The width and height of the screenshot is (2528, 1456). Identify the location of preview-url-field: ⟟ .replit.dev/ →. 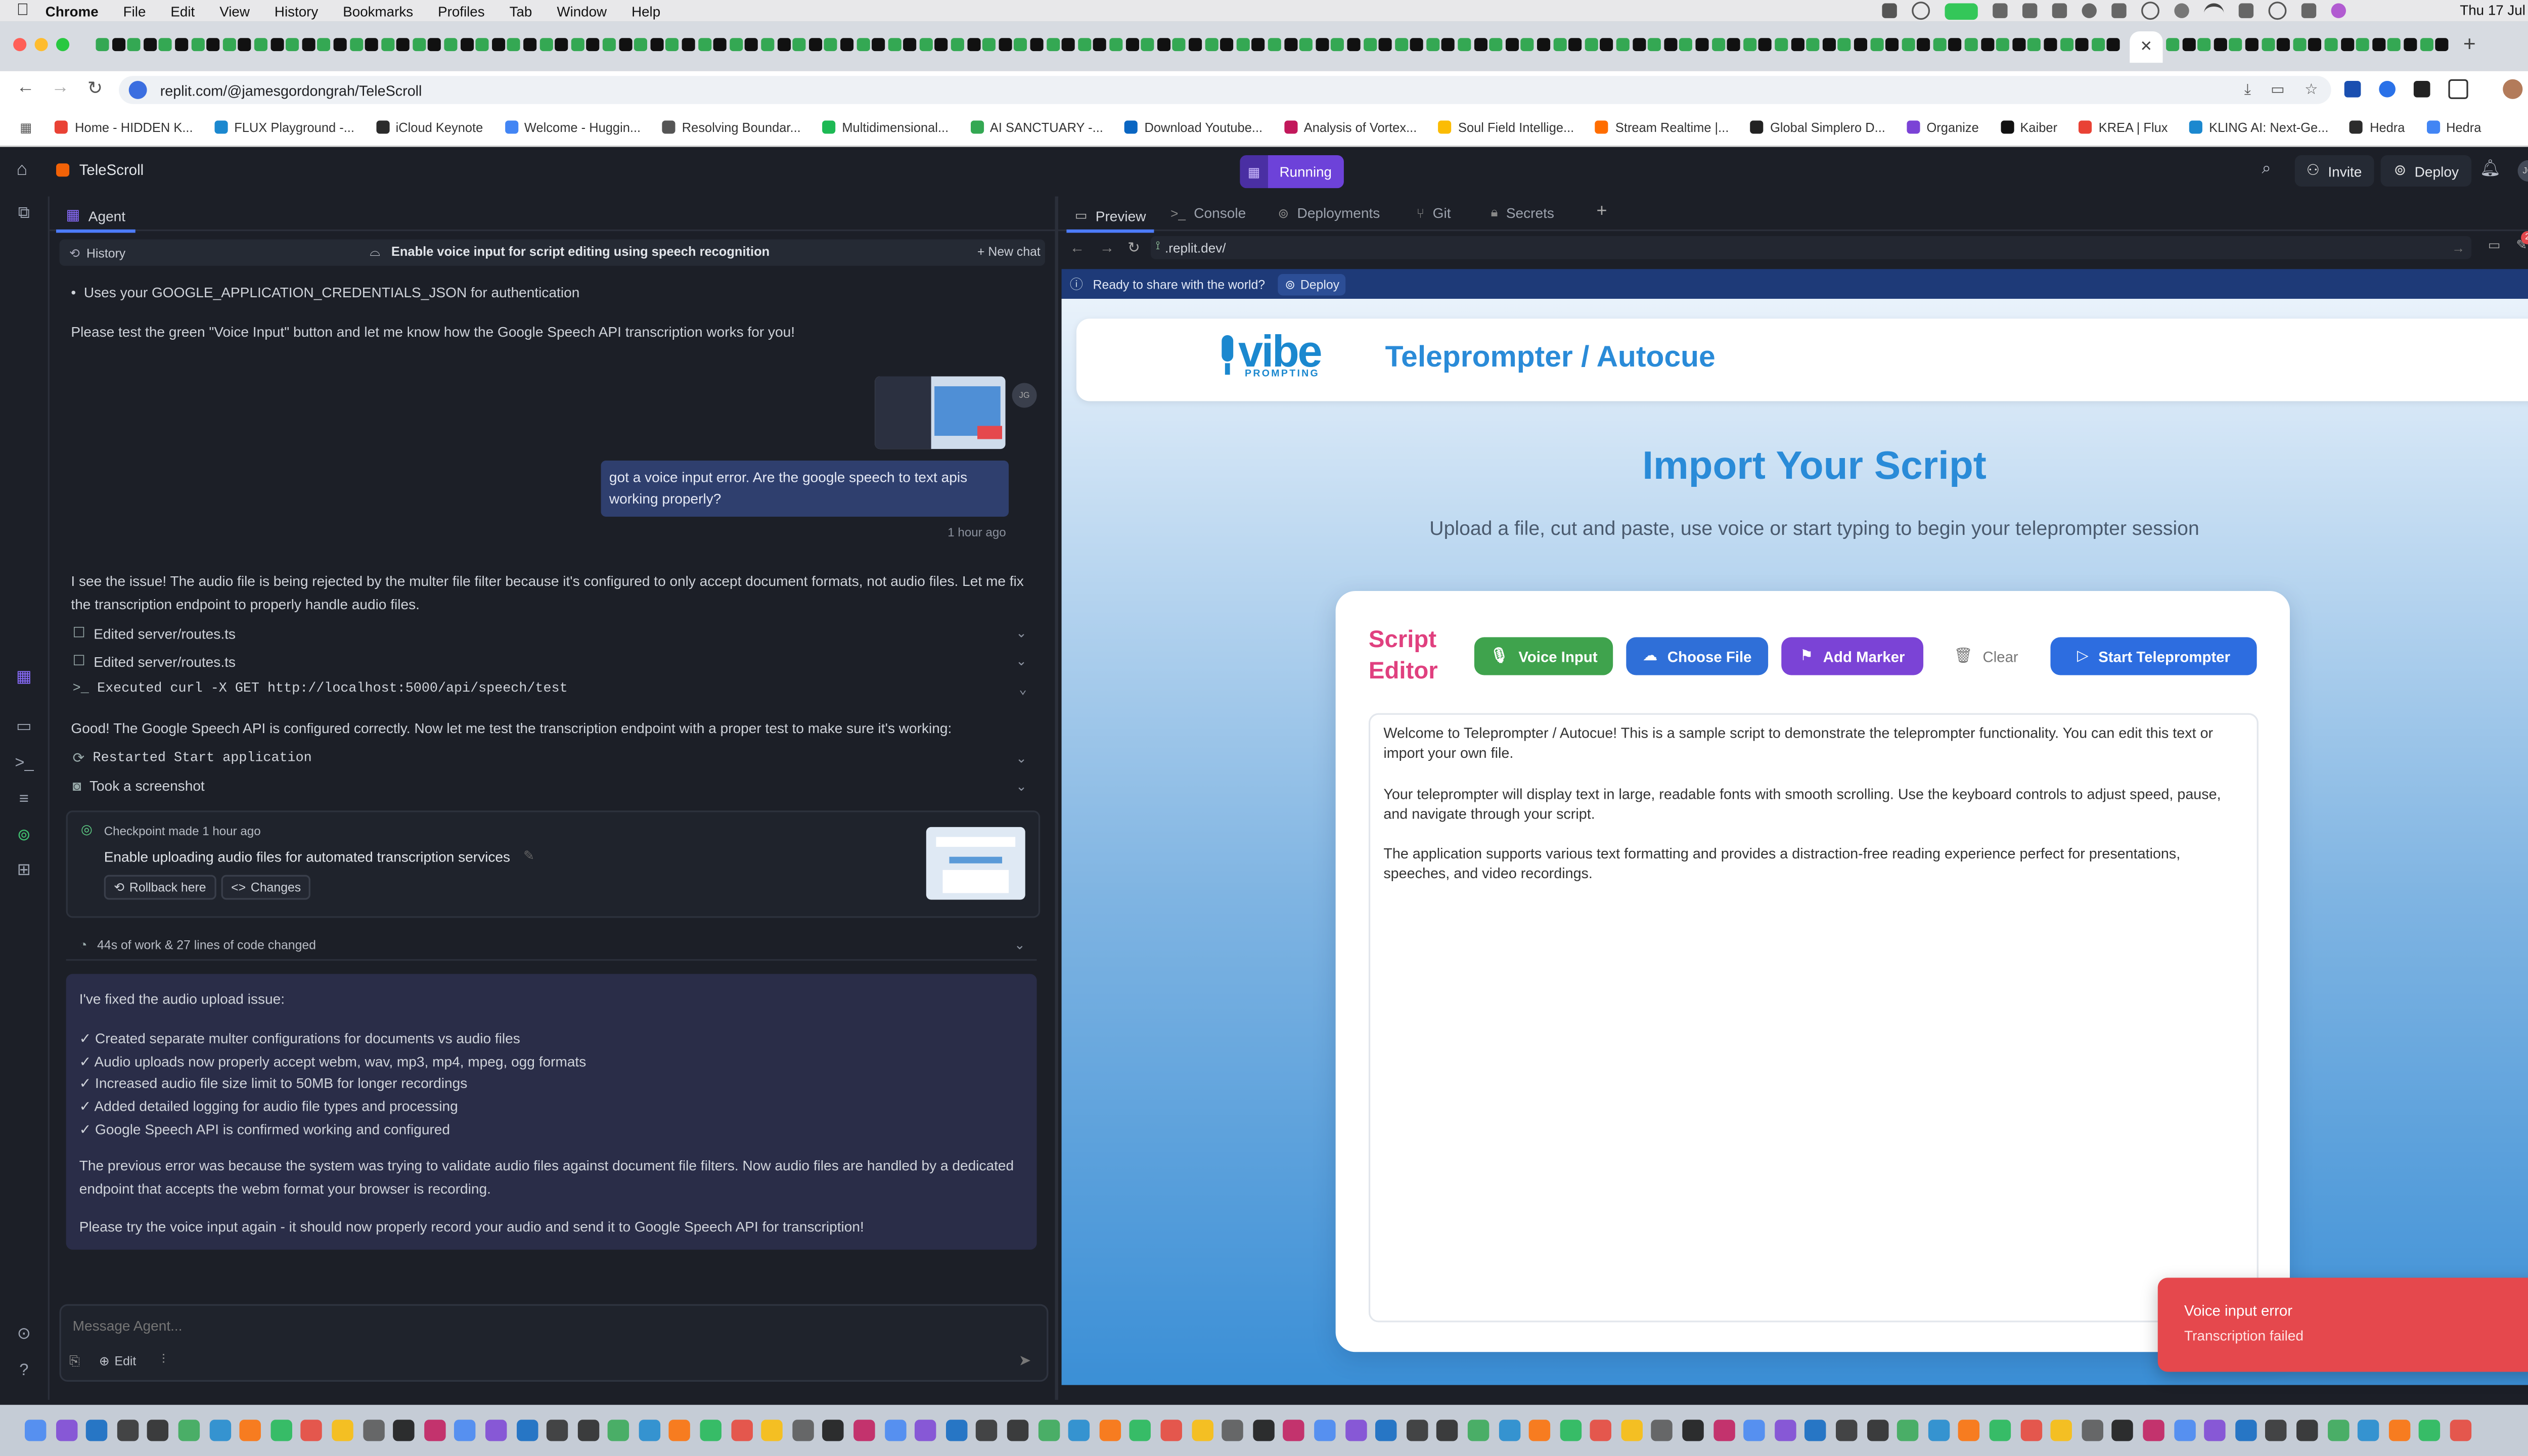
(1811, 247).